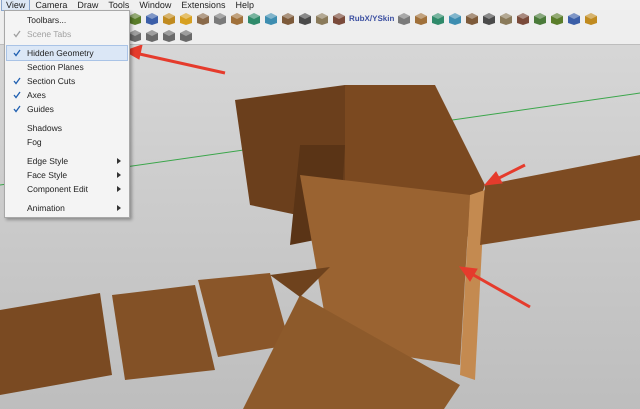  What do you see at coordinates (67, 161) in the screenshot?
I see `menu-item: Edge Style` at bounding box center [67, 161].